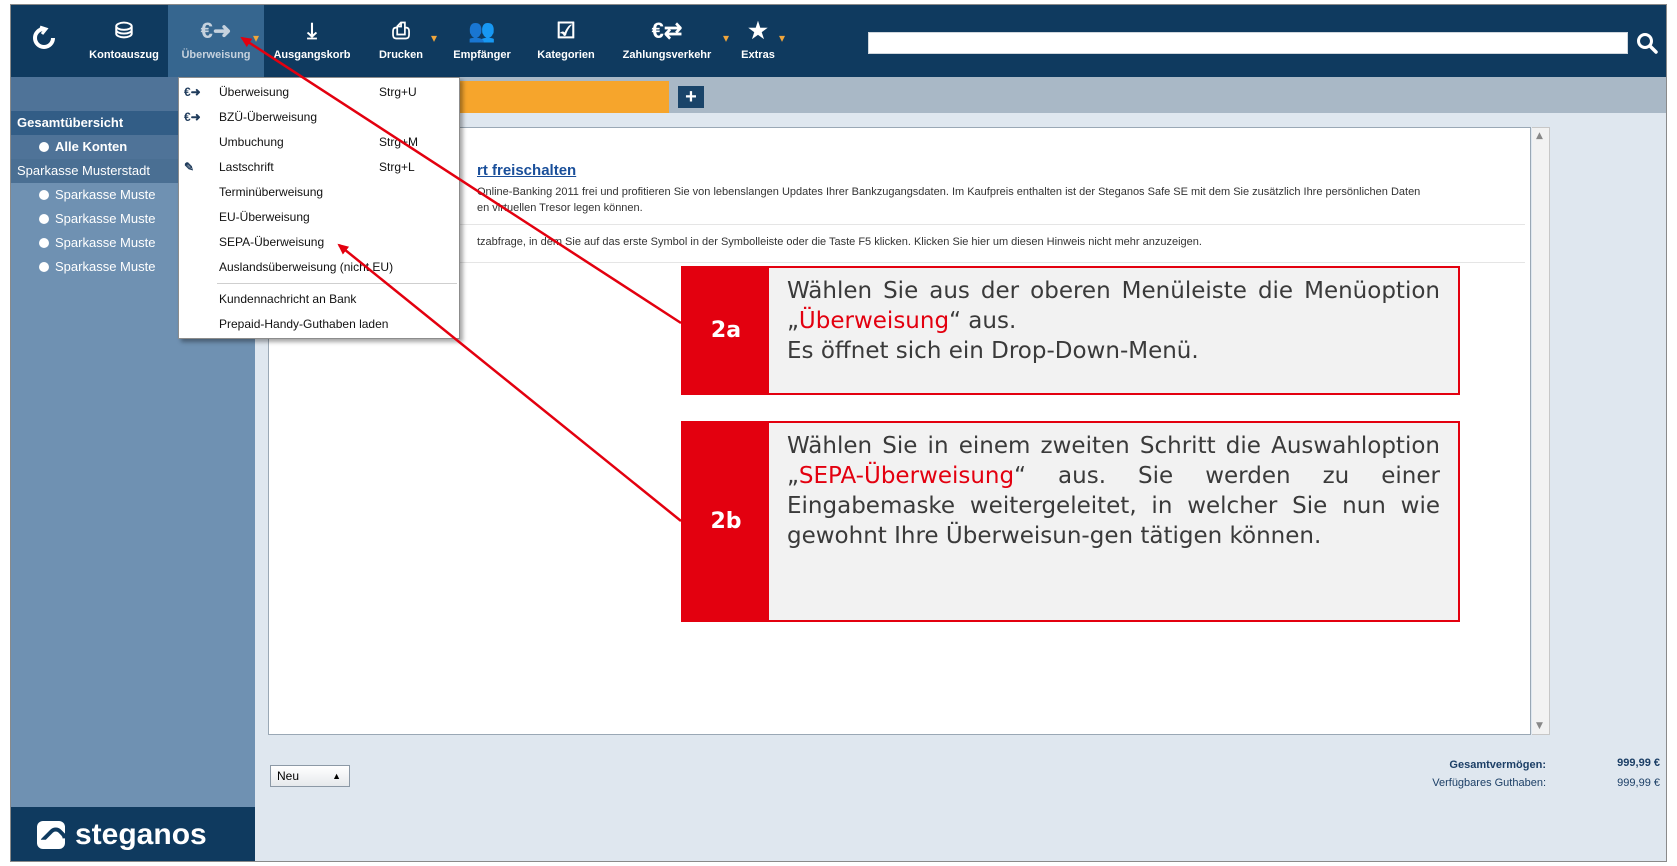  What do you see at coordinates (726, 330) in the screenshot?
I see `callout-number: 2a` at bounding box center [726, 330].